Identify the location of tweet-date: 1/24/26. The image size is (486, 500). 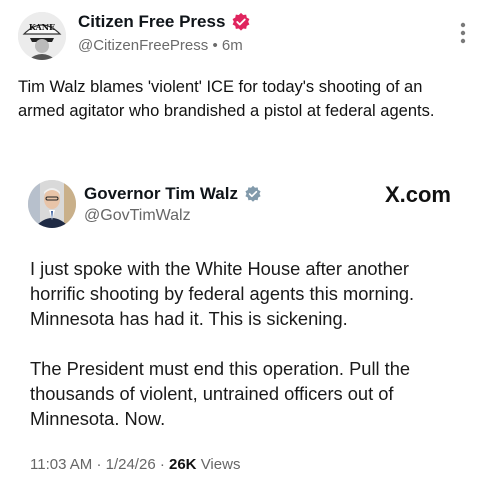
(130, 464).